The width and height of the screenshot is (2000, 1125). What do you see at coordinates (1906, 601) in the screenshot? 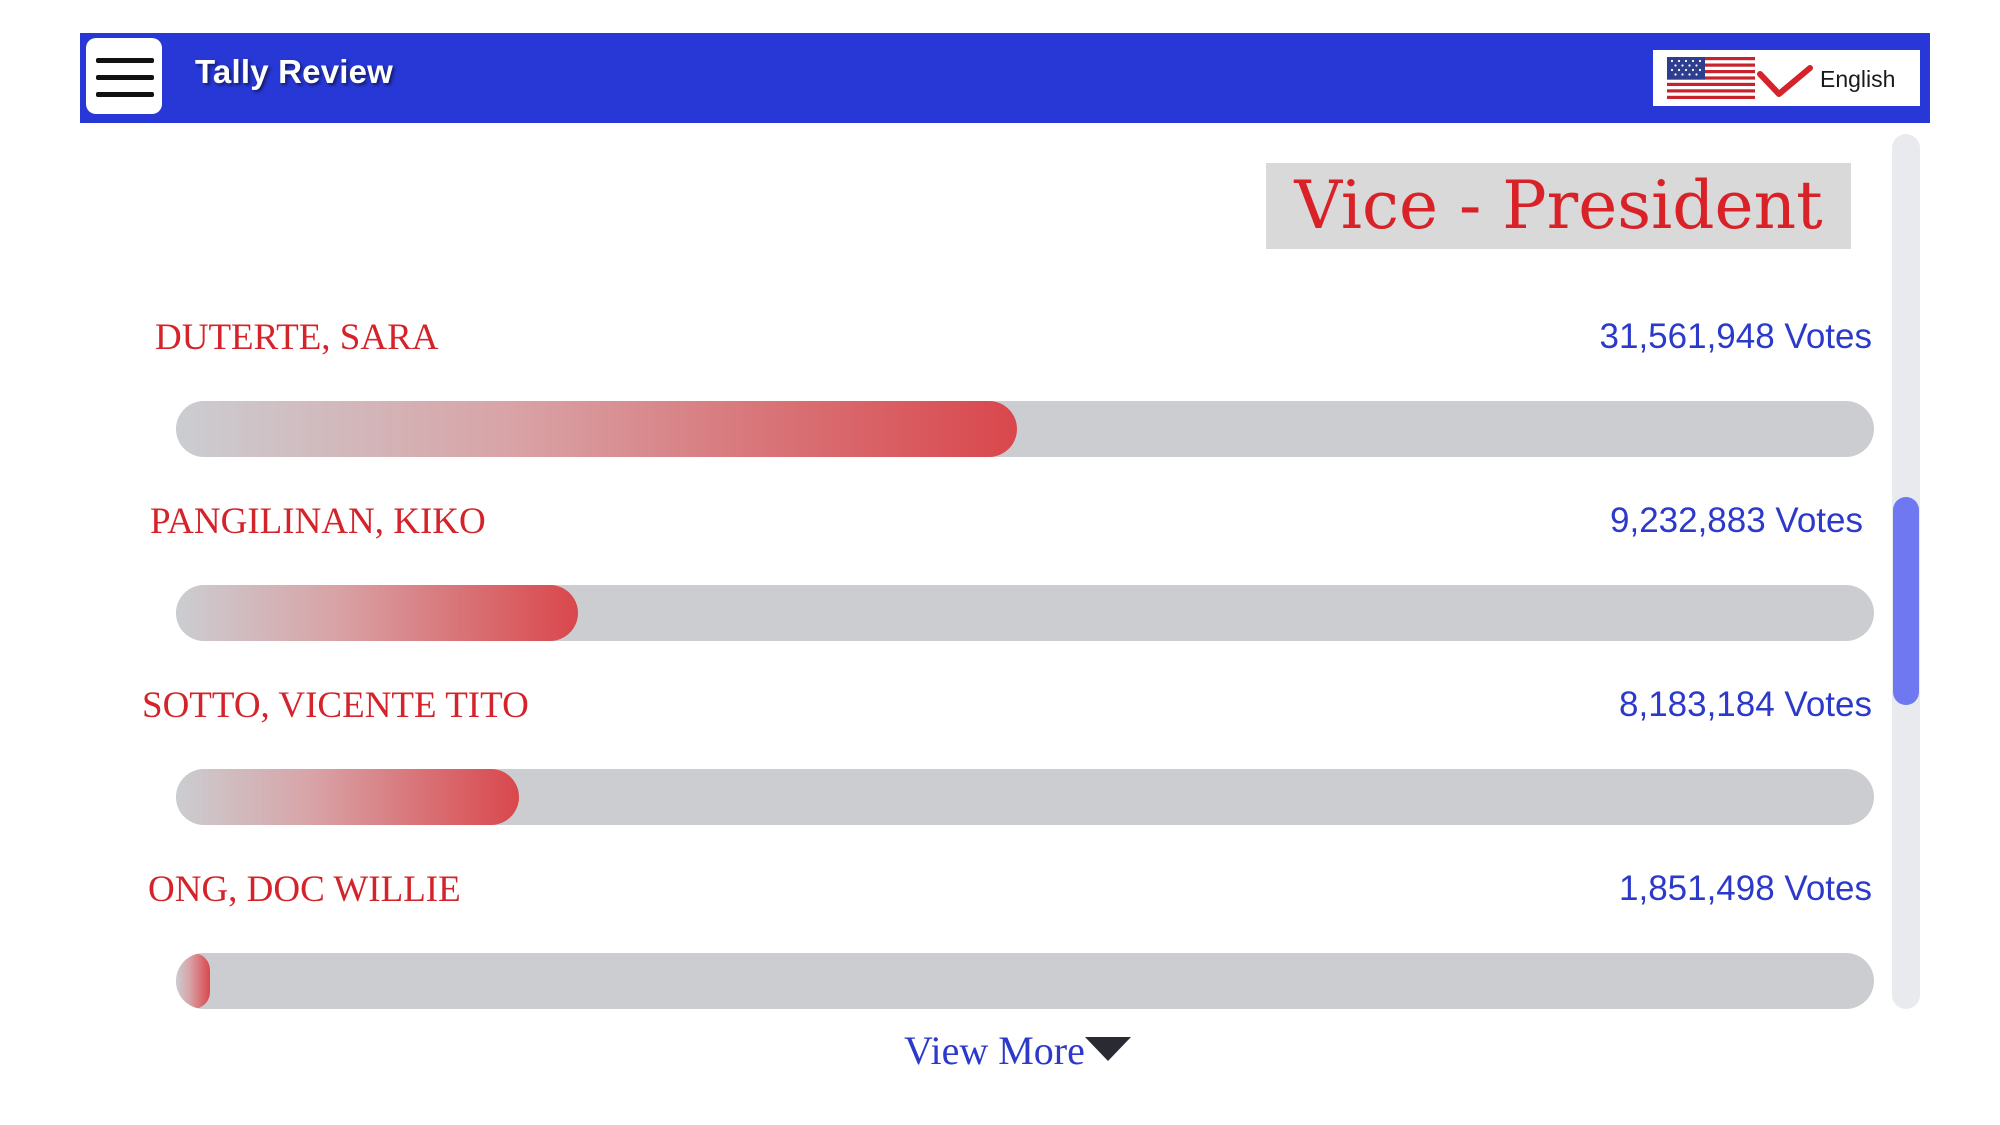
I see `scrollbar-thumb` at bounding box center [1906, 601].